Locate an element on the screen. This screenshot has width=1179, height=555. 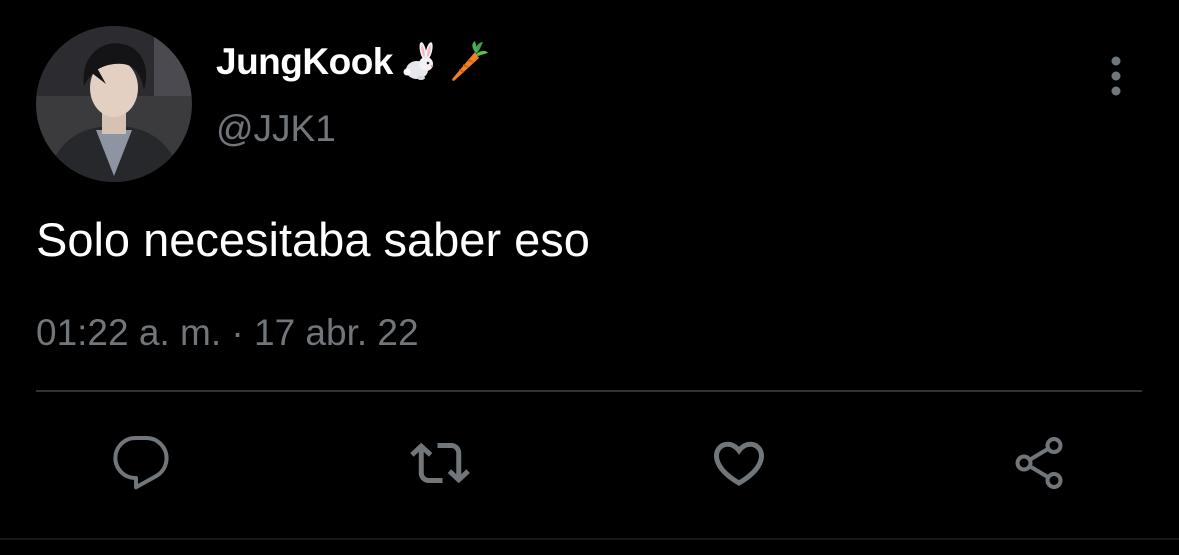
profile-photo-image is located at coordinates (114, 104).